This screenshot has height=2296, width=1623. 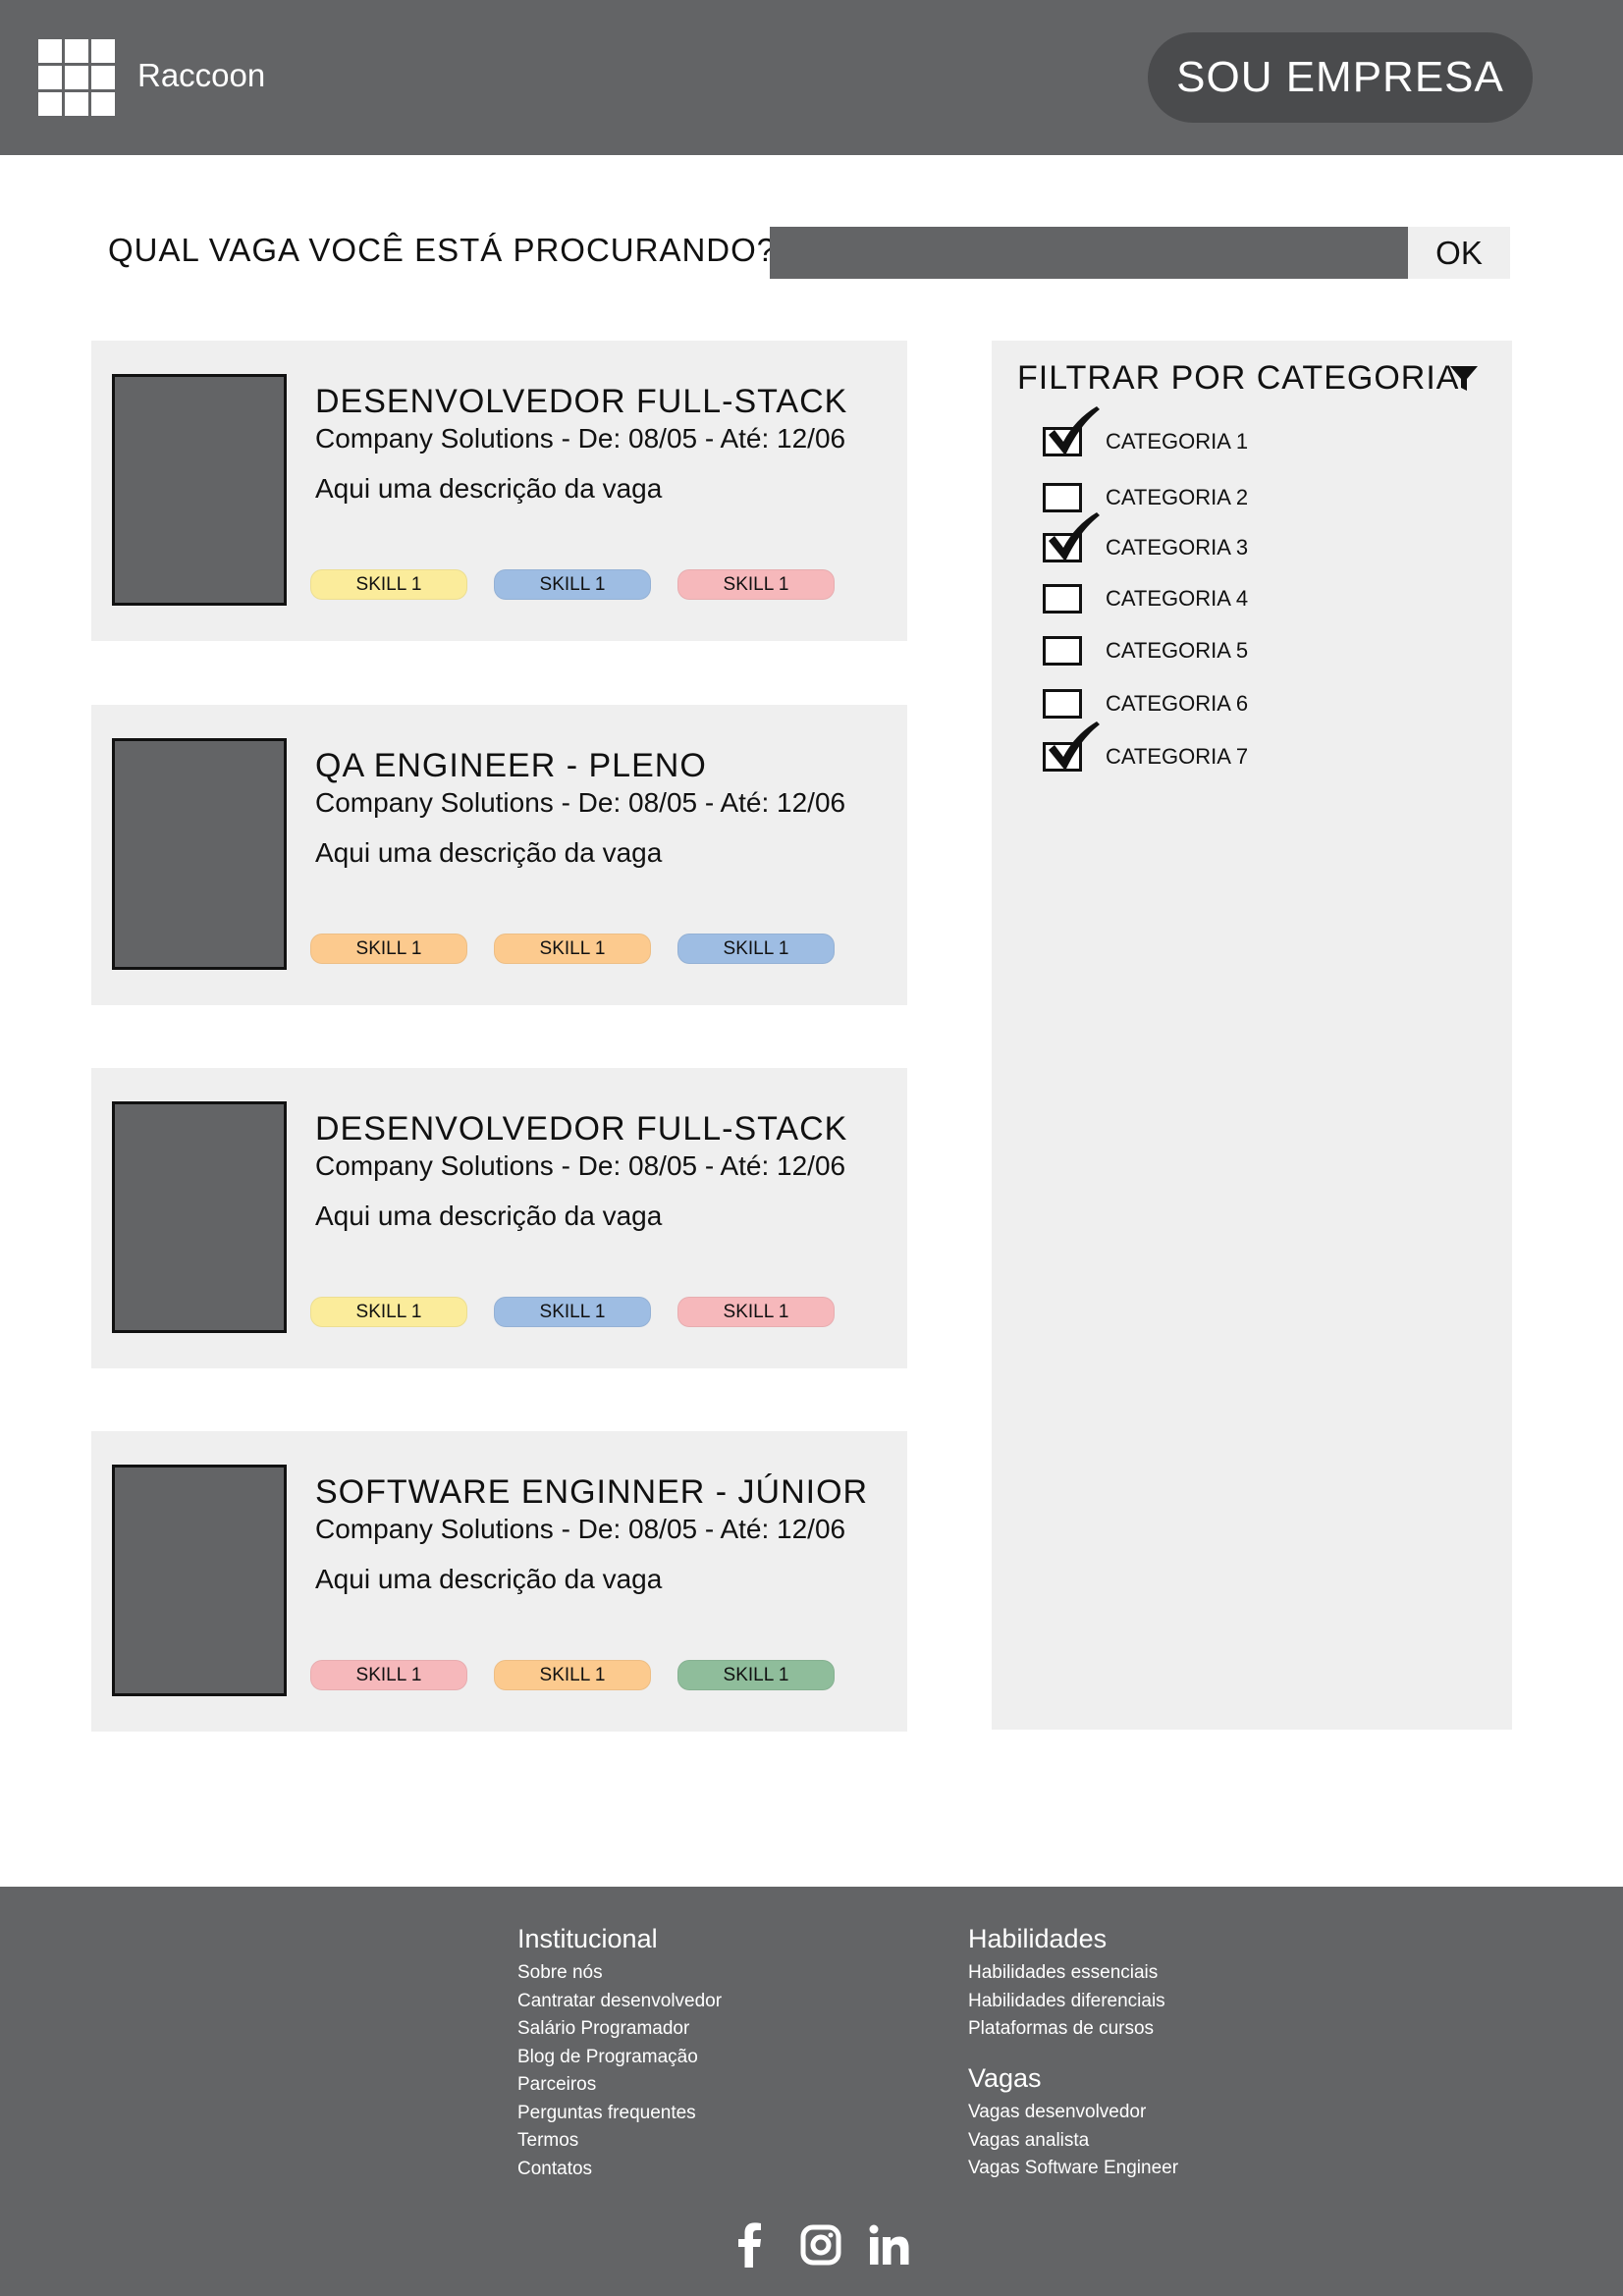 I want to click on footer-link: Vagas analista, so click(x=1073, y=2141).